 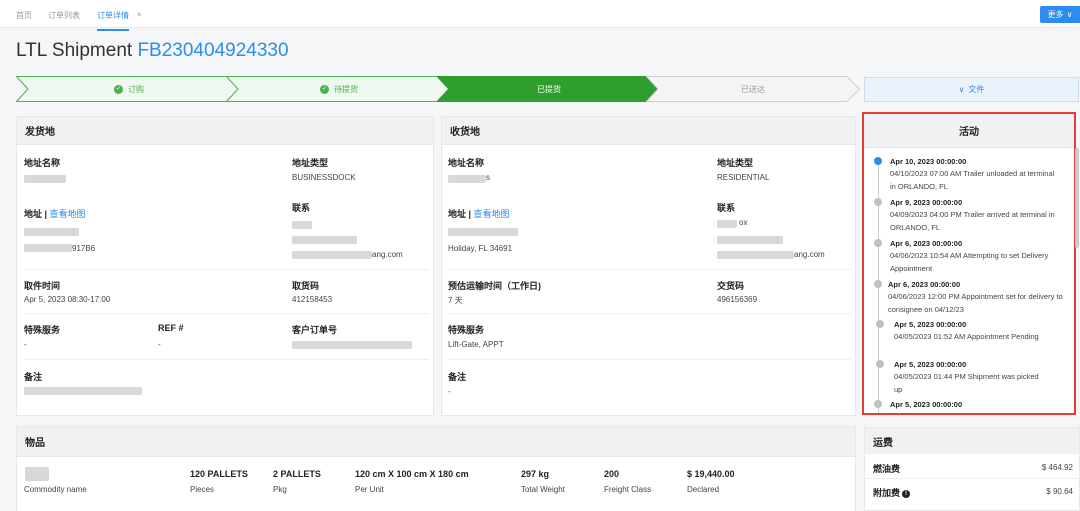 What do you see at coordinates (24, 15) in the screenshot?
I see `tab-home: 首页` at bounding box center [24, 15].